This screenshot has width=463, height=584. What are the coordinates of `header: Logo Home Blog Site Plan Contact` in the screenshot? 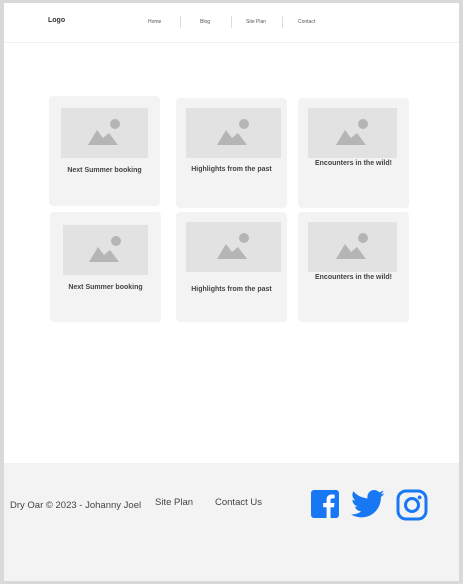 It's located at (231, 23).